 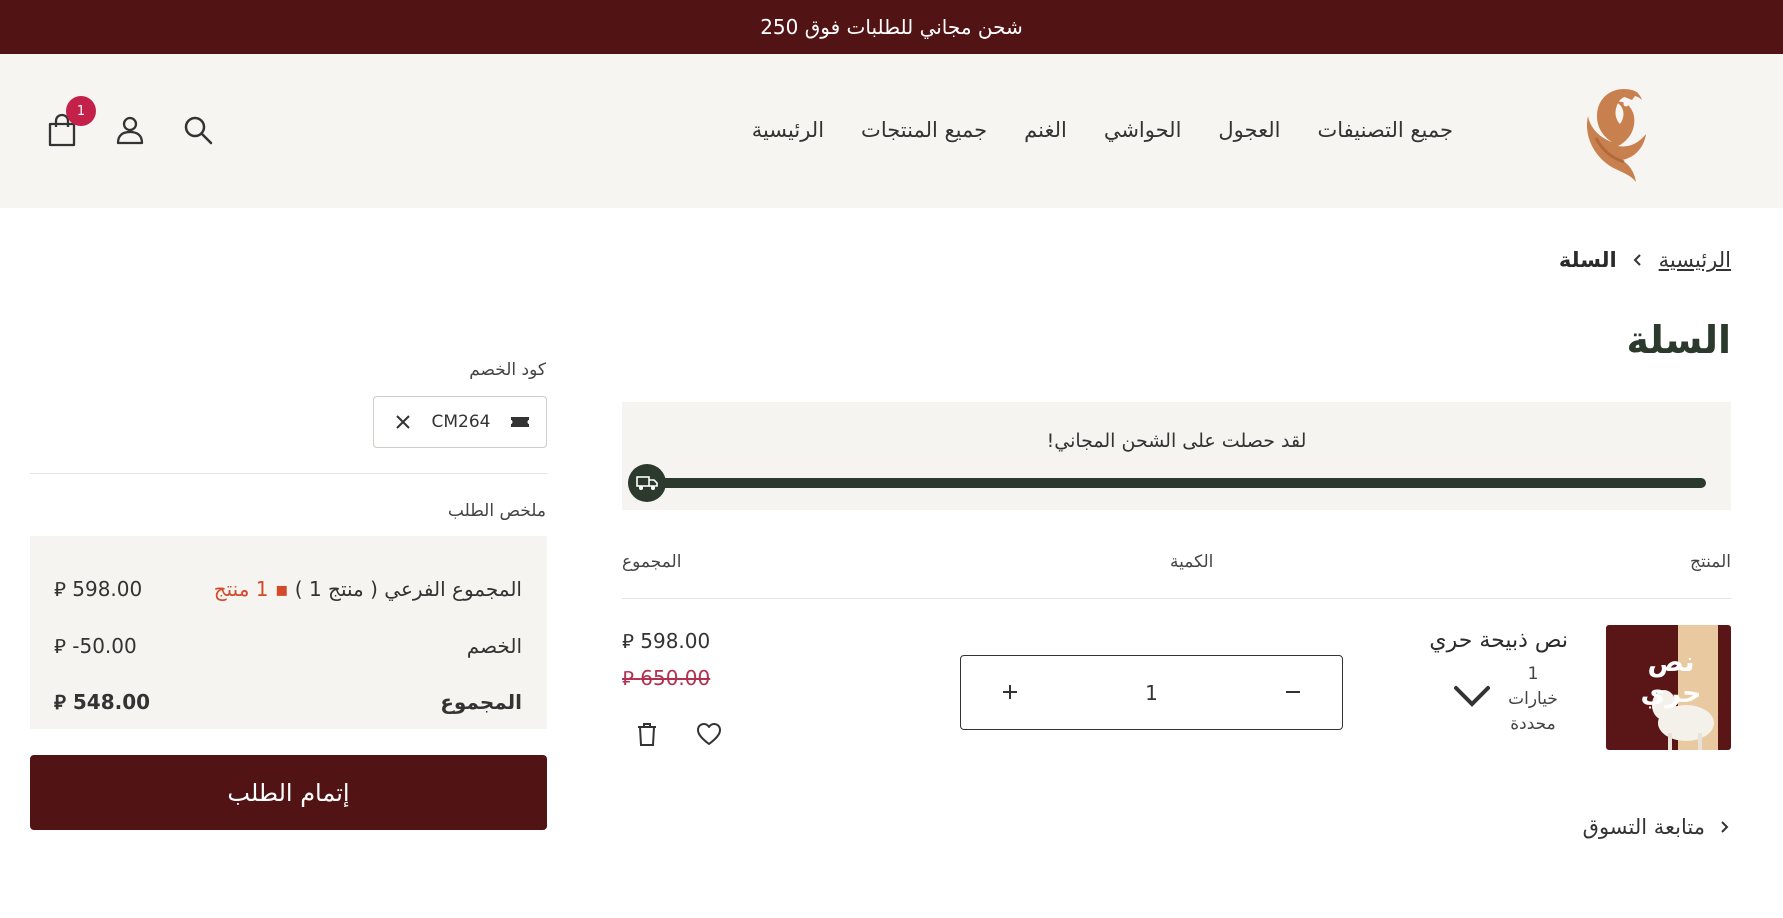 I want to click on item-old-price: ⃁ 650.00, so click(x=666, y=678).